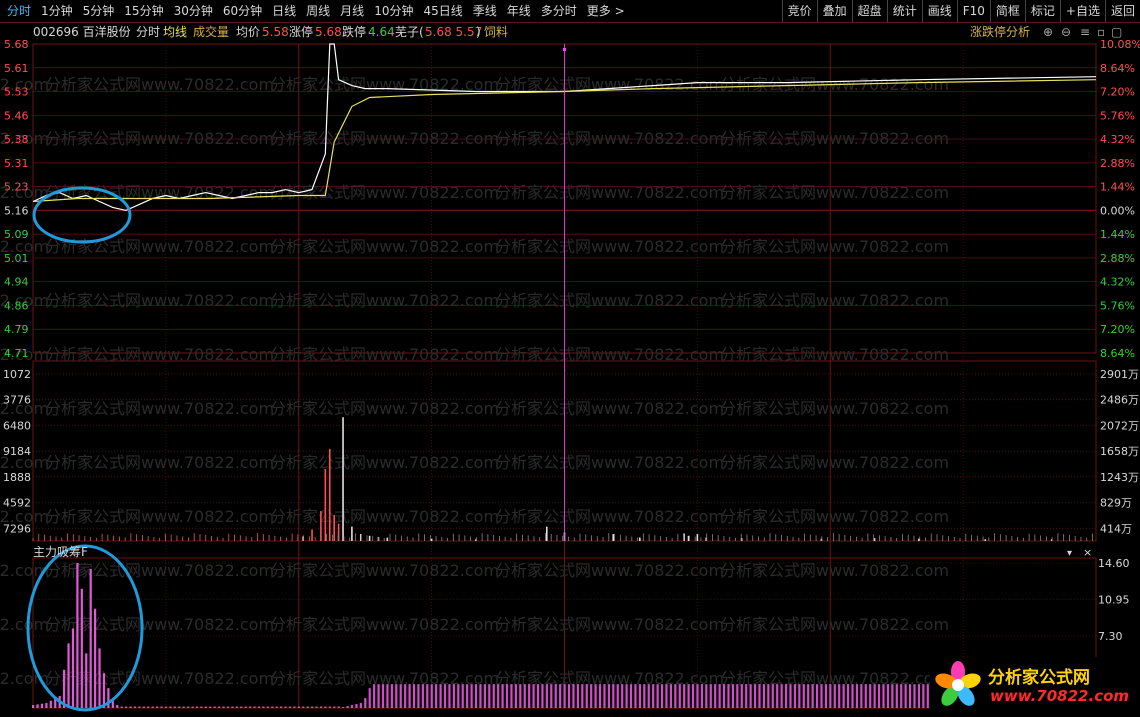 Image resolution: width=1140 pixels, height=717 pixels. I want to click on vol-right-tick-label: 829万, so click(1116, 503).